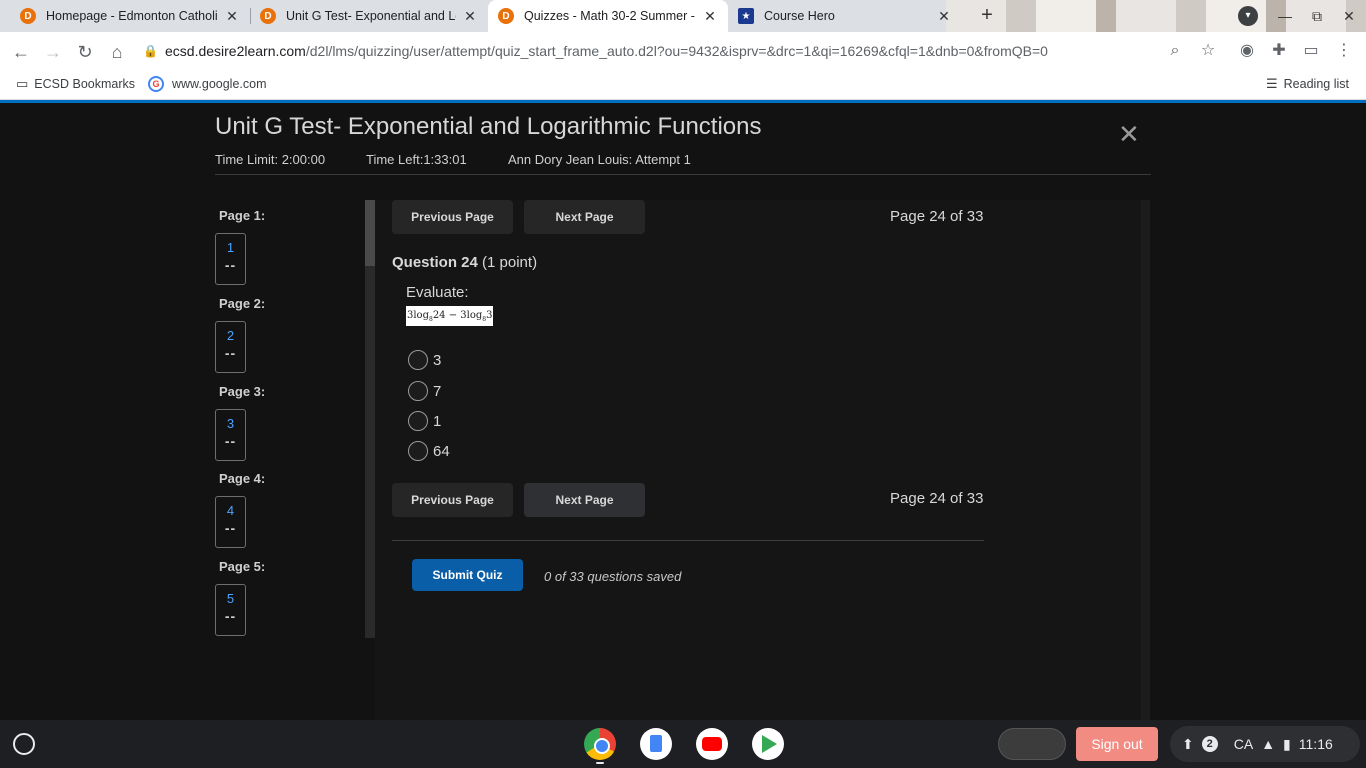  What do you see at coordinates (242, 303) in the screenshot?
I see `page-label: Page 2:` at bounding box center [242, 303].